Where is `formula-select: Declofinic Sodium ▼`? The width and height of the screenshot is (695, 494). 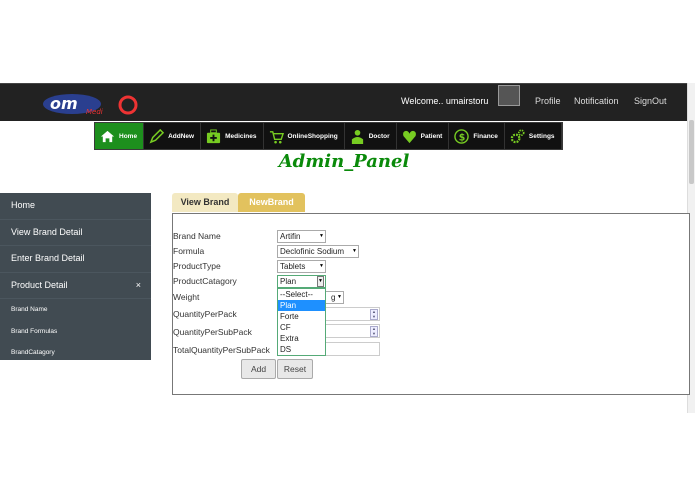 formula-select: Declofinic Sodium ▼ is located at coordinates (318, 251).